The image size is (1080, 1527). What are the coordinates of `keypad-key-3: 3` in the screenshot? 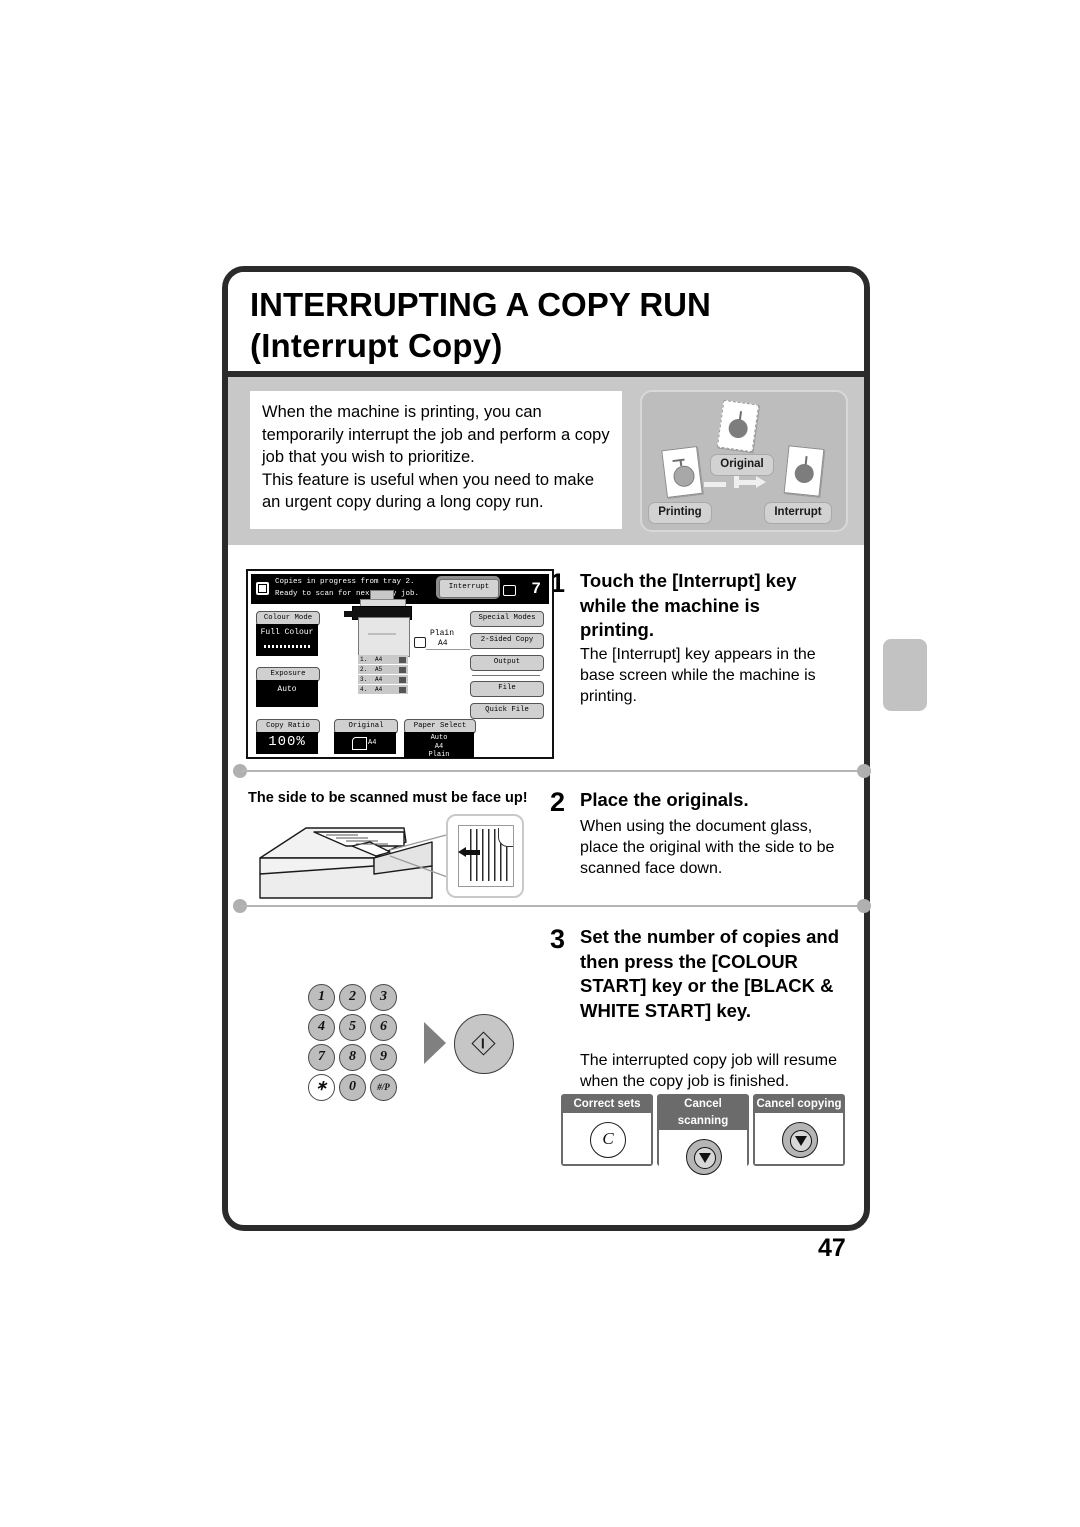 It's located at (383, 997).